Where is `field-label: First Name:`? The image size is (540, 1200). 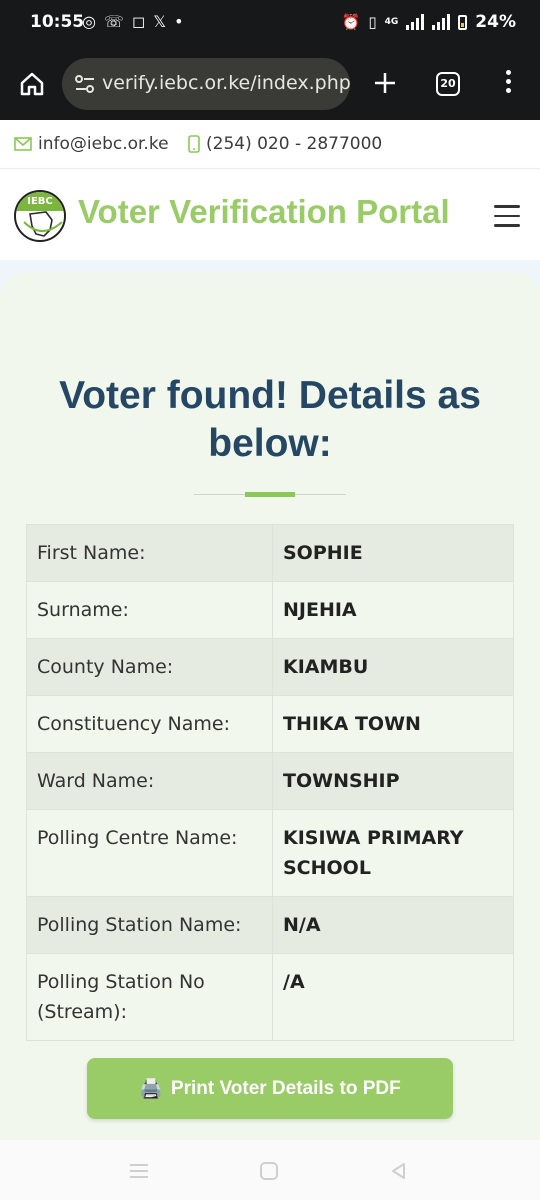
field-label: First Name: is located at coordinates (149, 553).